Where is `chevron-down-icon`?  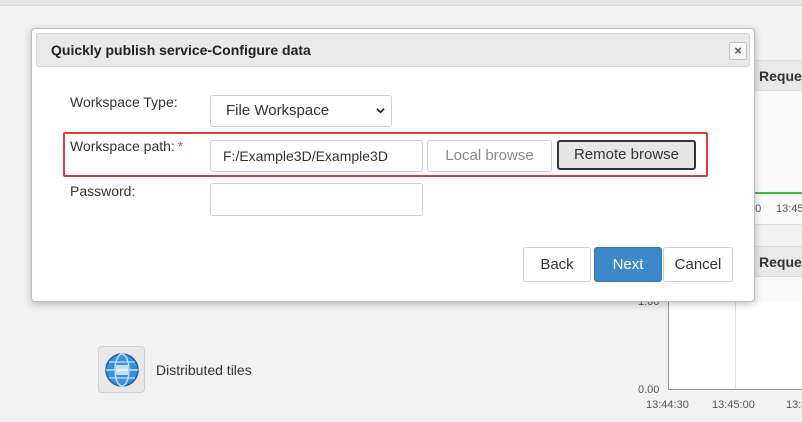
chevron-down-icon is located at coordinates (380, 111).